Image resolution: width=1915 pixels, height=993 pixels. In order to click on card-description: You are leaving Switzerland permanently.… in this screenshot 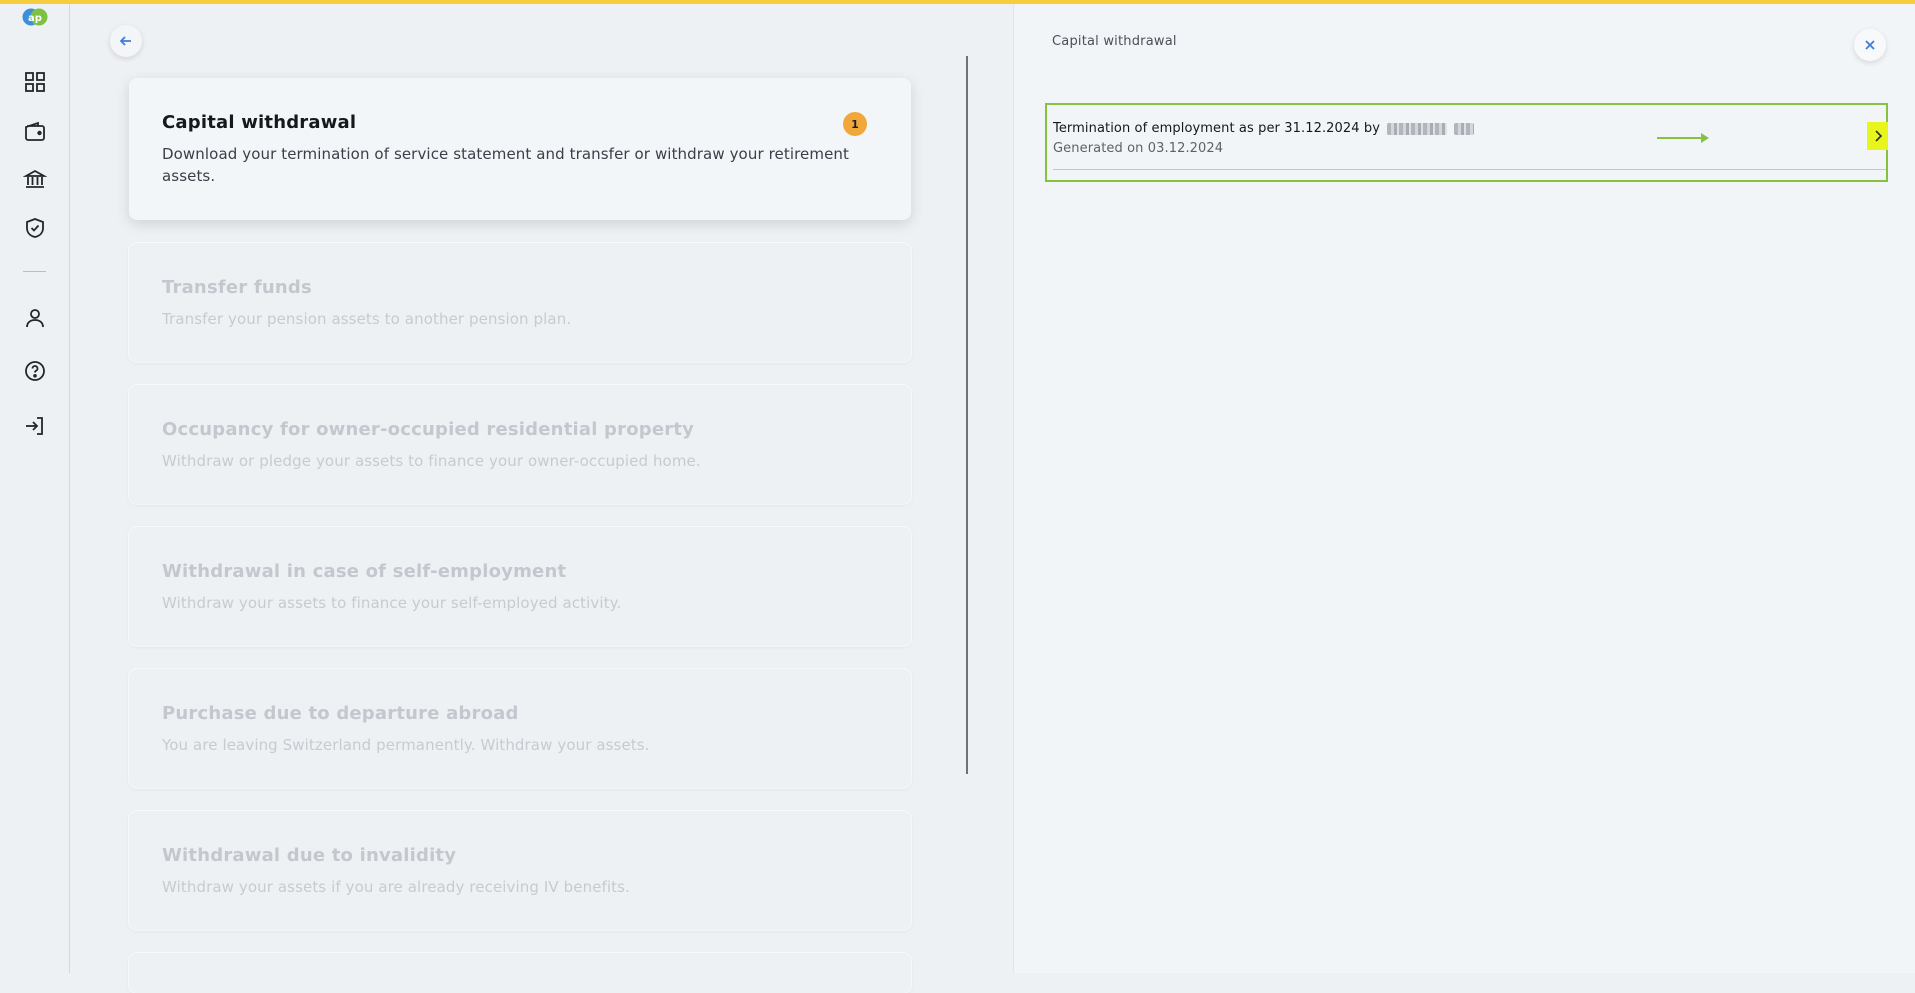, I will do `click(406, 745)`.